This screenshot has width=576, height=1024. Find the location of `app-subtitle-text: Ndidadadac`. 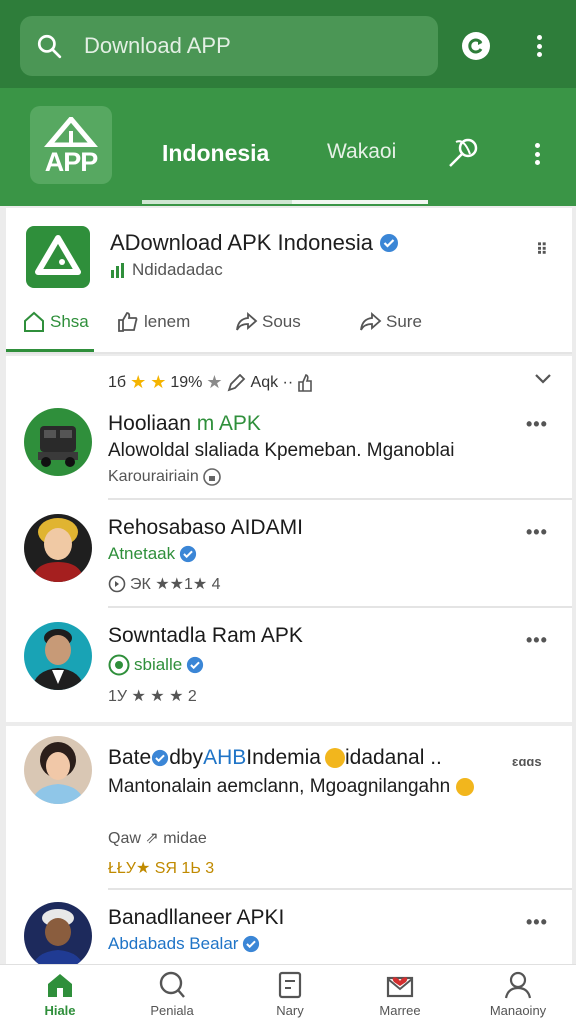

app-subtitle-text: Ndidadadac is located at coordinates (177, 269).